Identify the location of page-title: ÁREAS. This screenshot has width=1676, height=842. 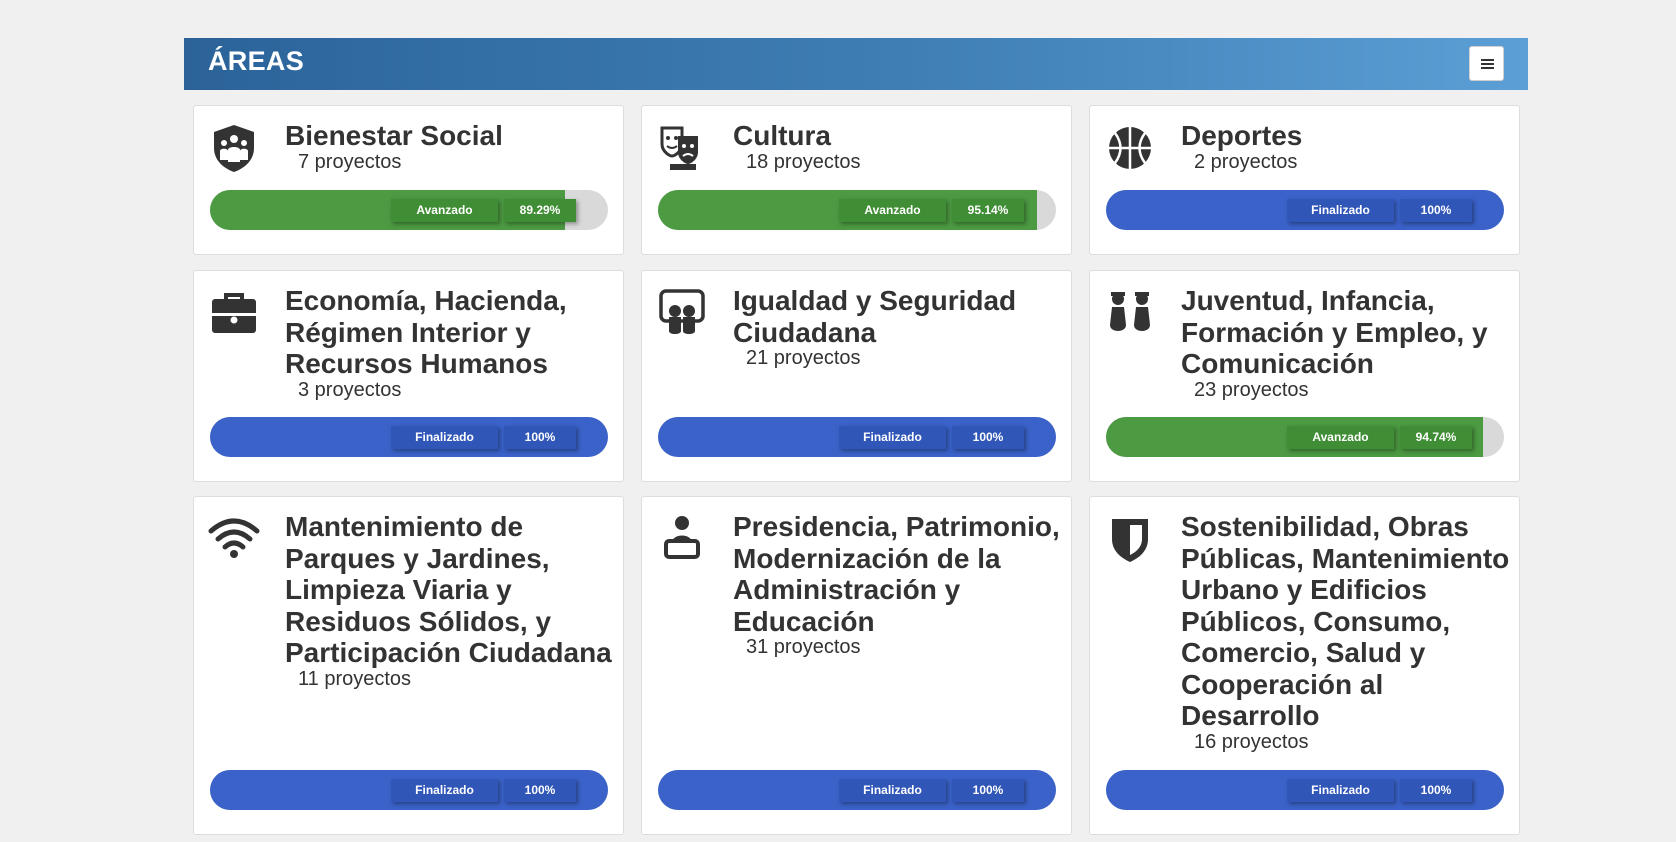
(256, 61).